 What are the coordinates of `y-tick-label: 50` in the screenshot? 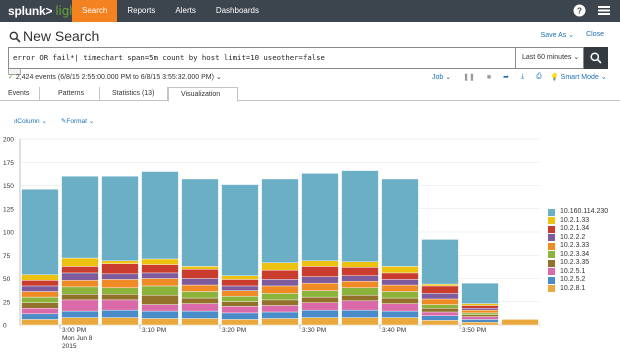 It's located at (7, 279).